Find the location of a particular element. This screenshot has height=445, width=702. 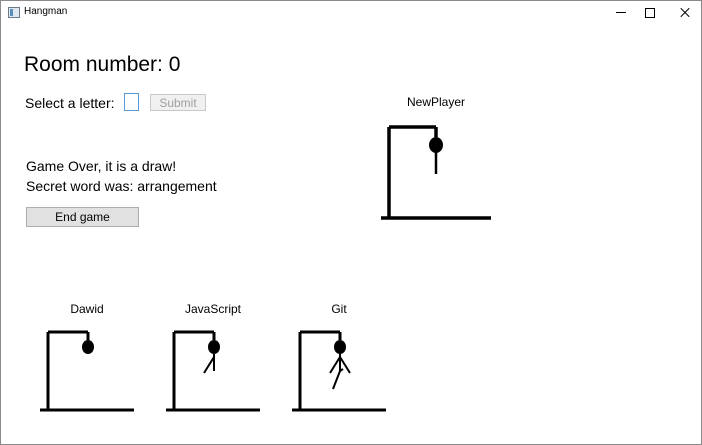

hangman-drawing-javascript is located at coordinates (213, 371).